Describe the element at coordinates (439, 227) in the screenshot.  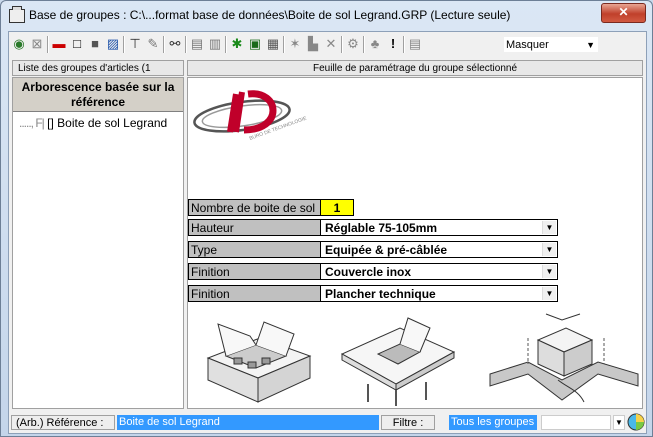
I see `height-select: Réglable 75-105mm ▼` at that location.